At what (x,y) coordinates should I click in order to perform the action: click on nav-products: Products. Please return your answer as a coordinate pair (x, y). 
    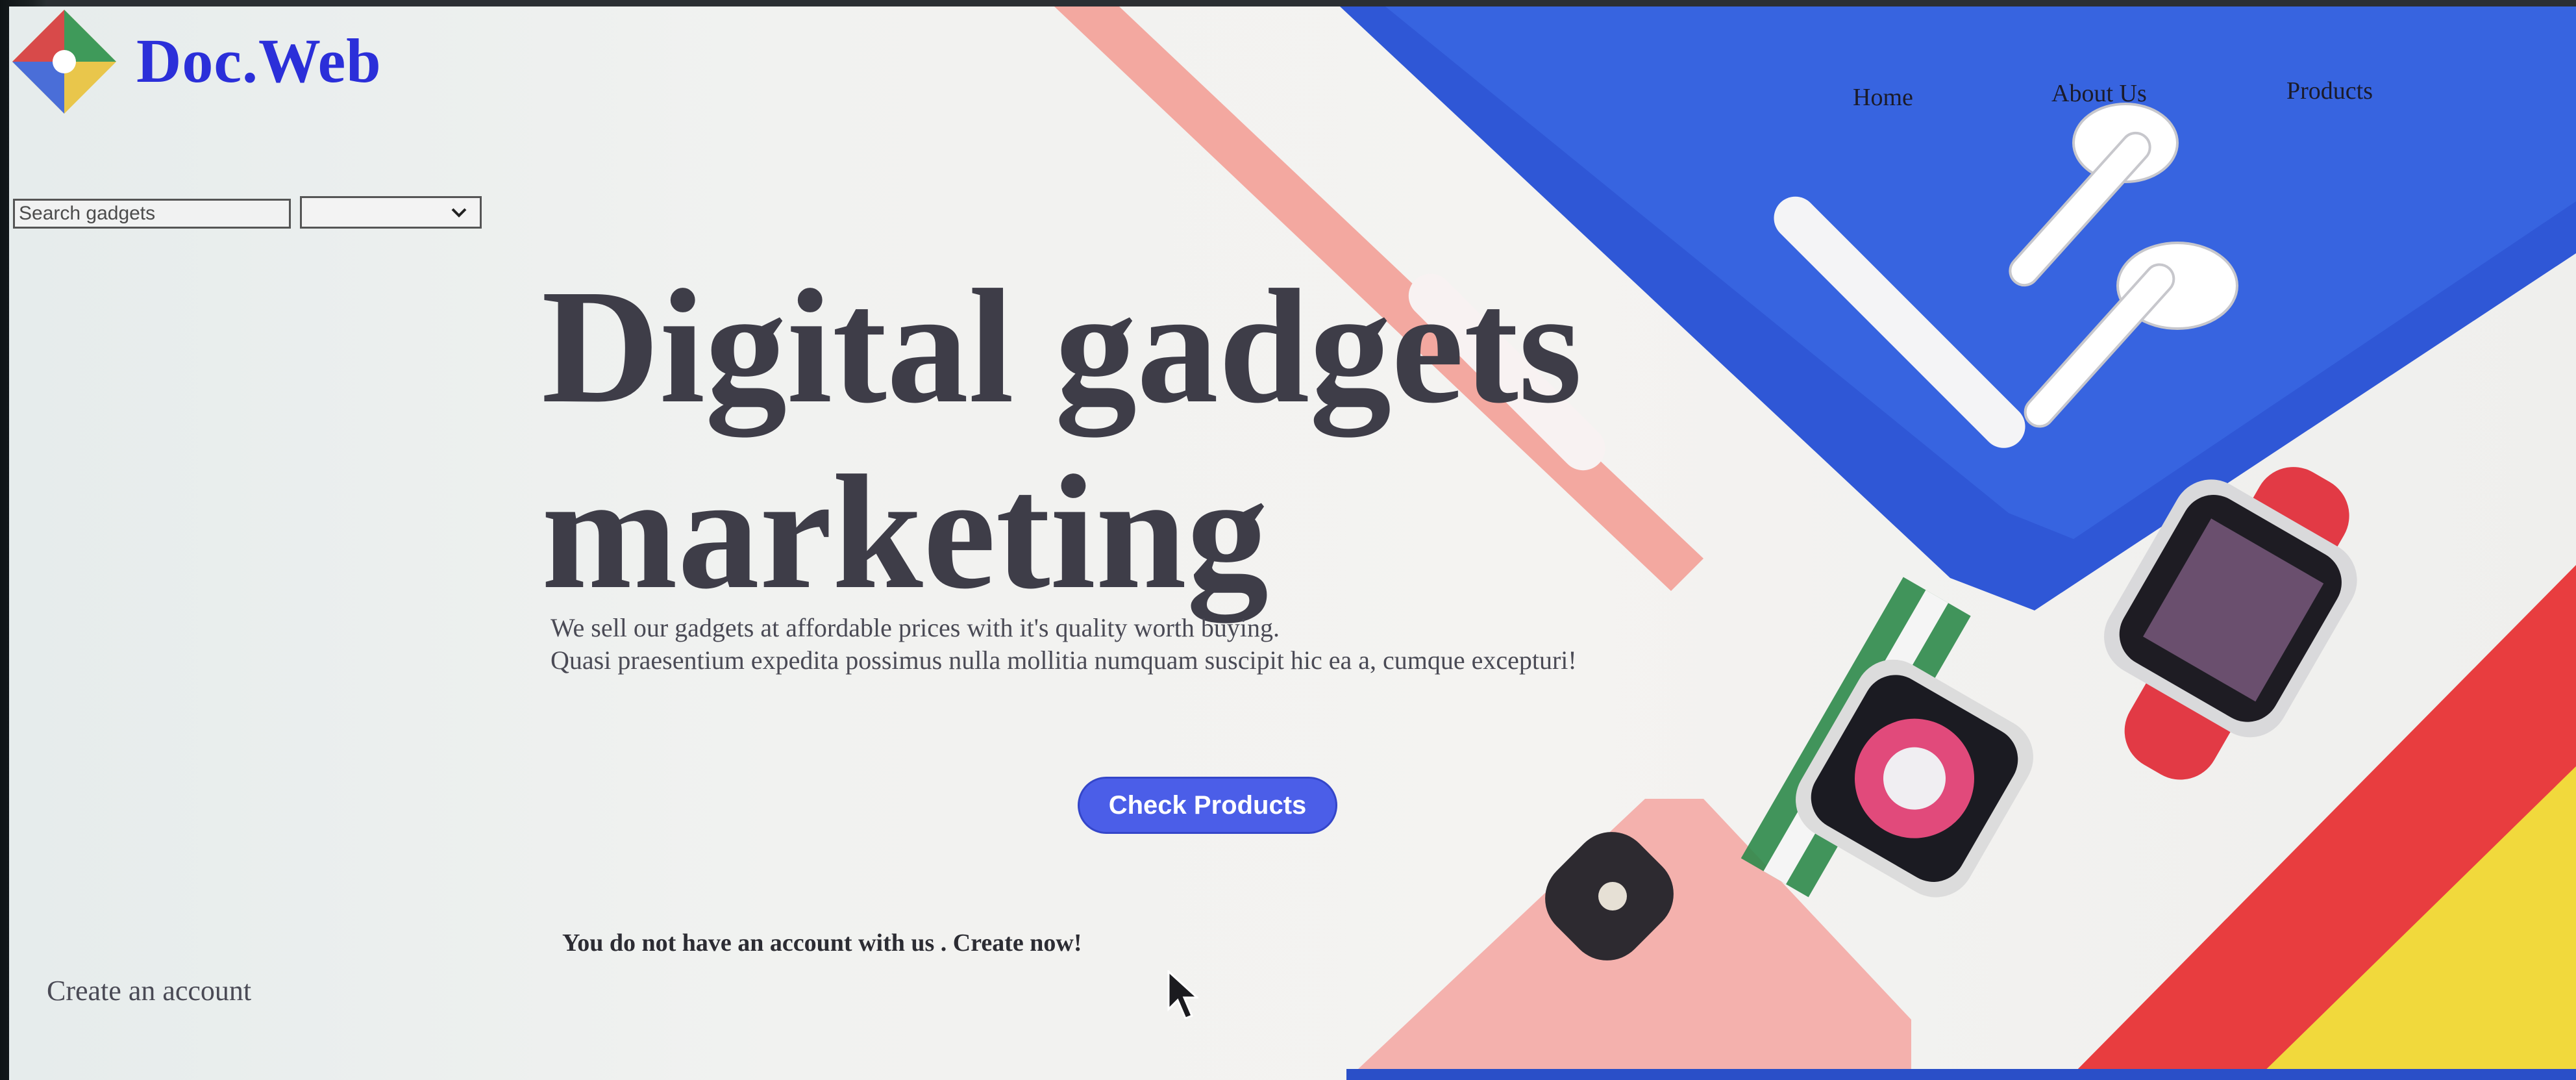
    Looking at the image, I should click on (2329, 91).